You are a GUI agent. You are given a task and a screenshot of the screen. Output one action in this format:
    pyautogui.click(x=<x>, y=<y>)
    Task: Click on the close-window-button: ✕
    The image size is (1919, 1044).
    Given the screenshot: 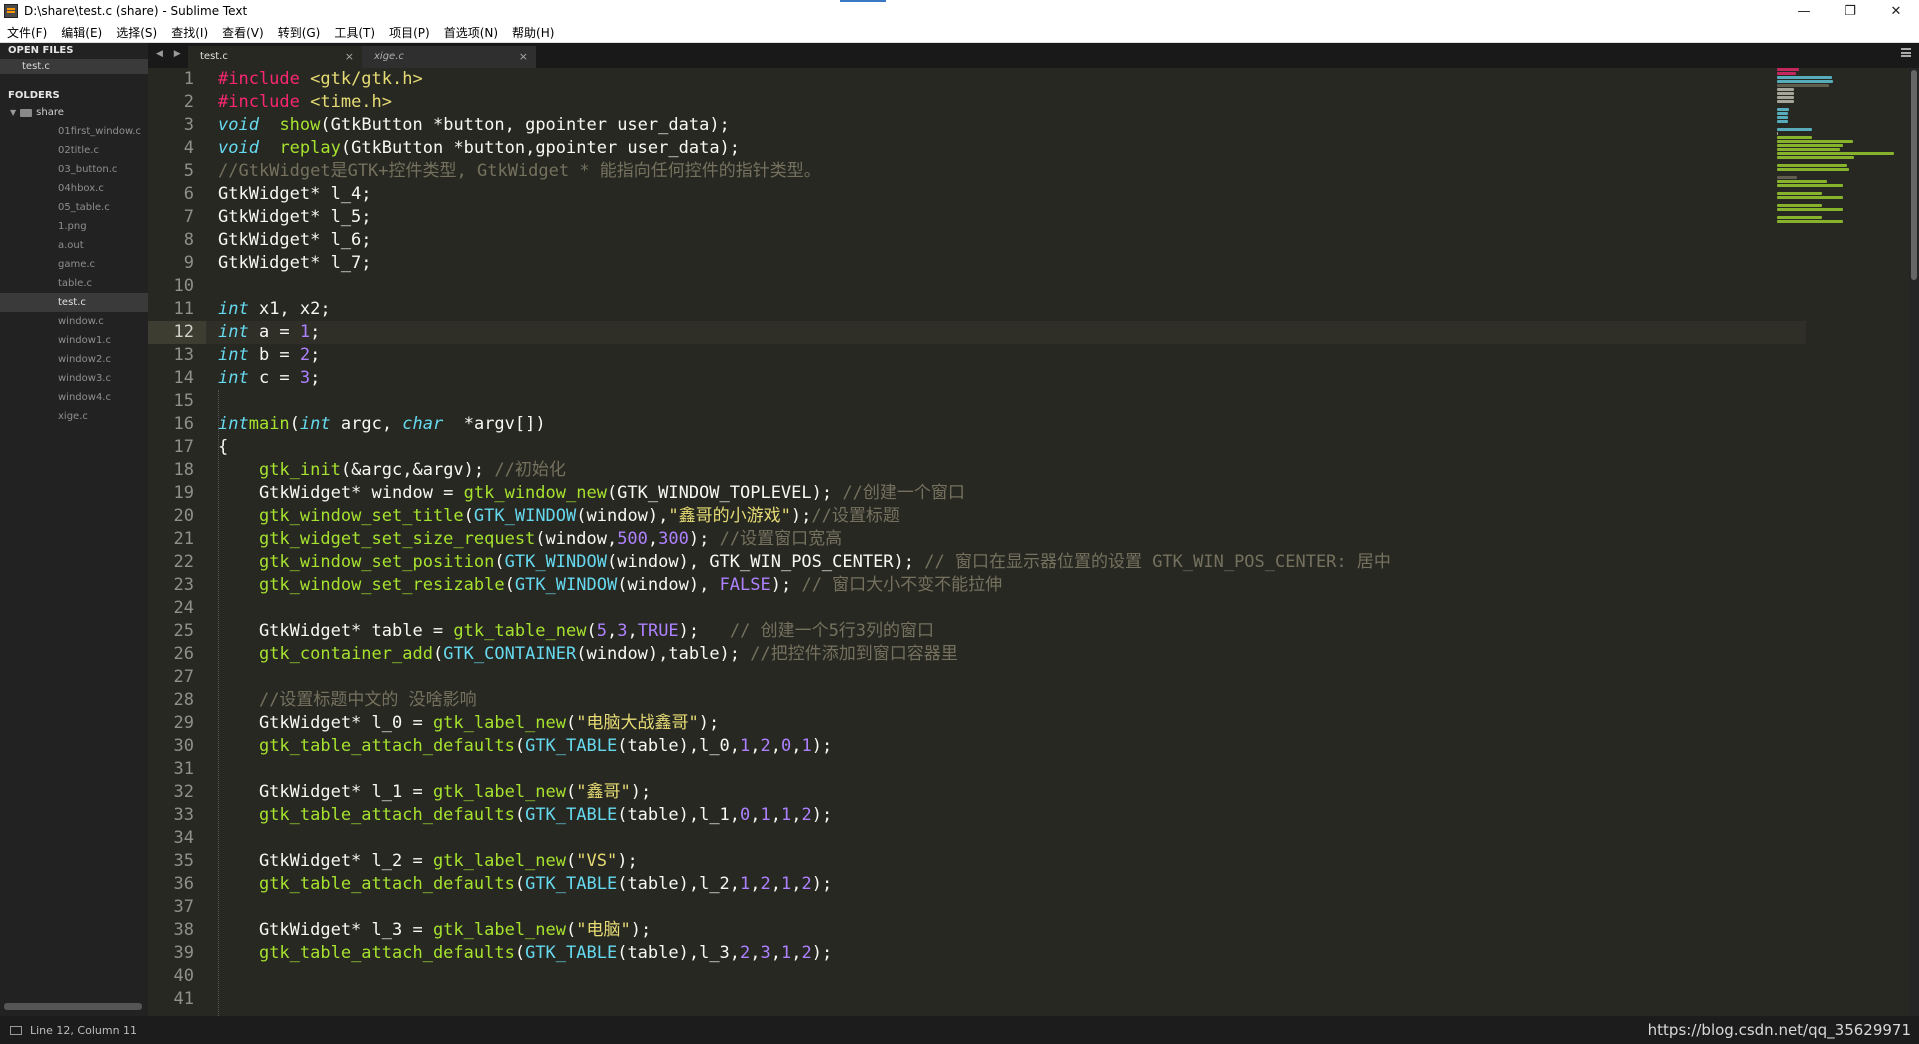 What is the action you would take?
    pyautogui.click(x=1896, y=11)
    